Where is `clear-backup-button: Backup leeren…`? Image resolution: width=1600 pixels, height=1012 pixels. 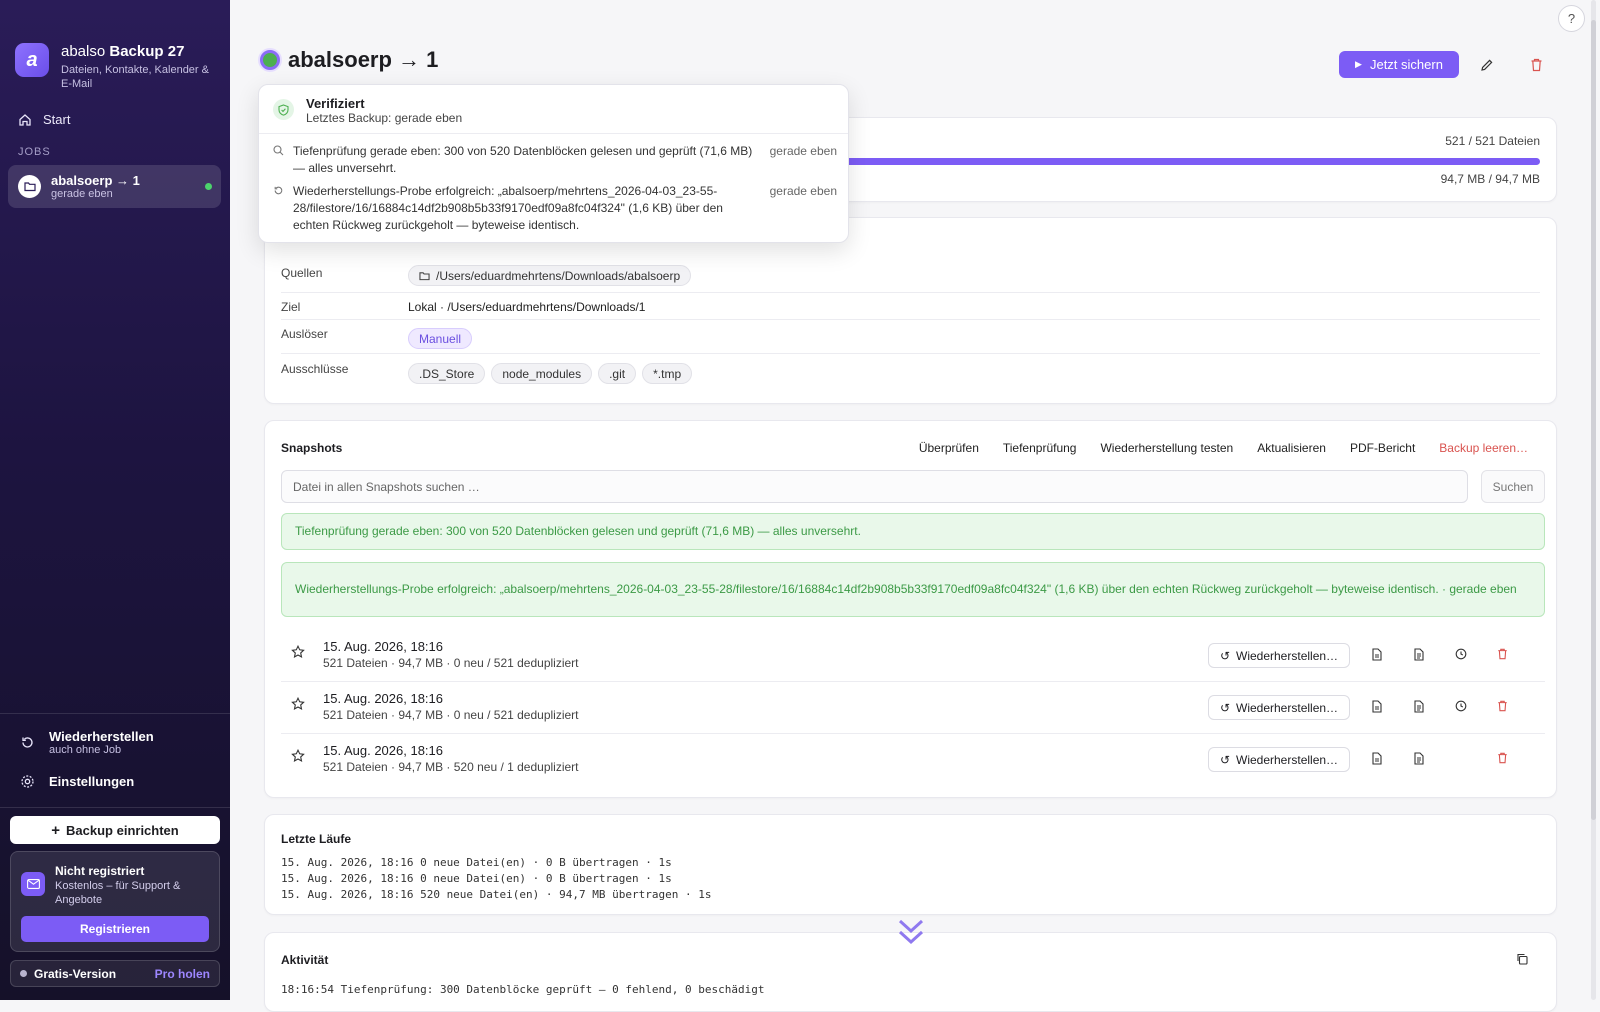
clear-backup-button: Backup leeren… is located at coordinates (1483, 448).